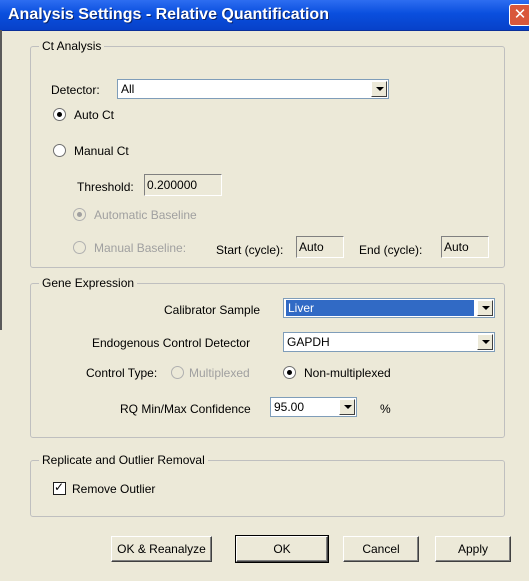  Describe the element at coordinates (313, 407) in the screenshot. I see `rq-confidence-select: 95.00` at that location.